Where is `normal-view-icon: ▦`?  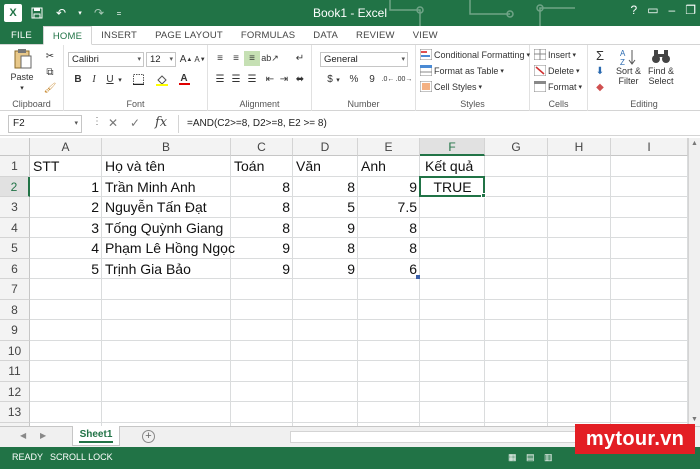 normal-view-icon: ▦ is located at coordinates (512, 457).